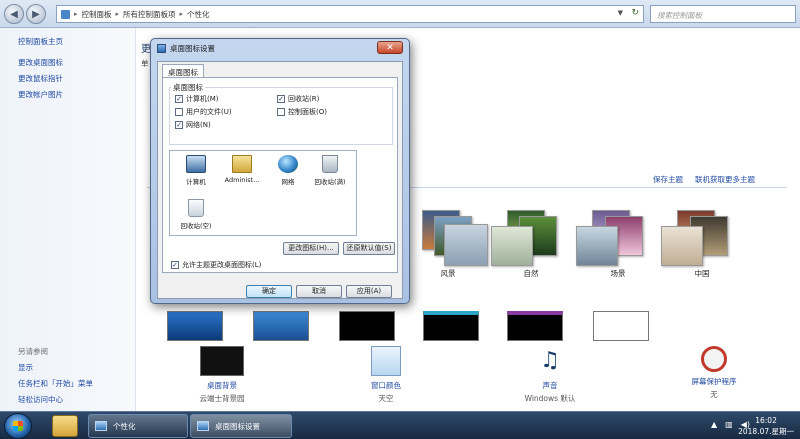 The width and height of the screenshot is (800, 439). I want to click on clock-time: 16:02, so click(766, 420).